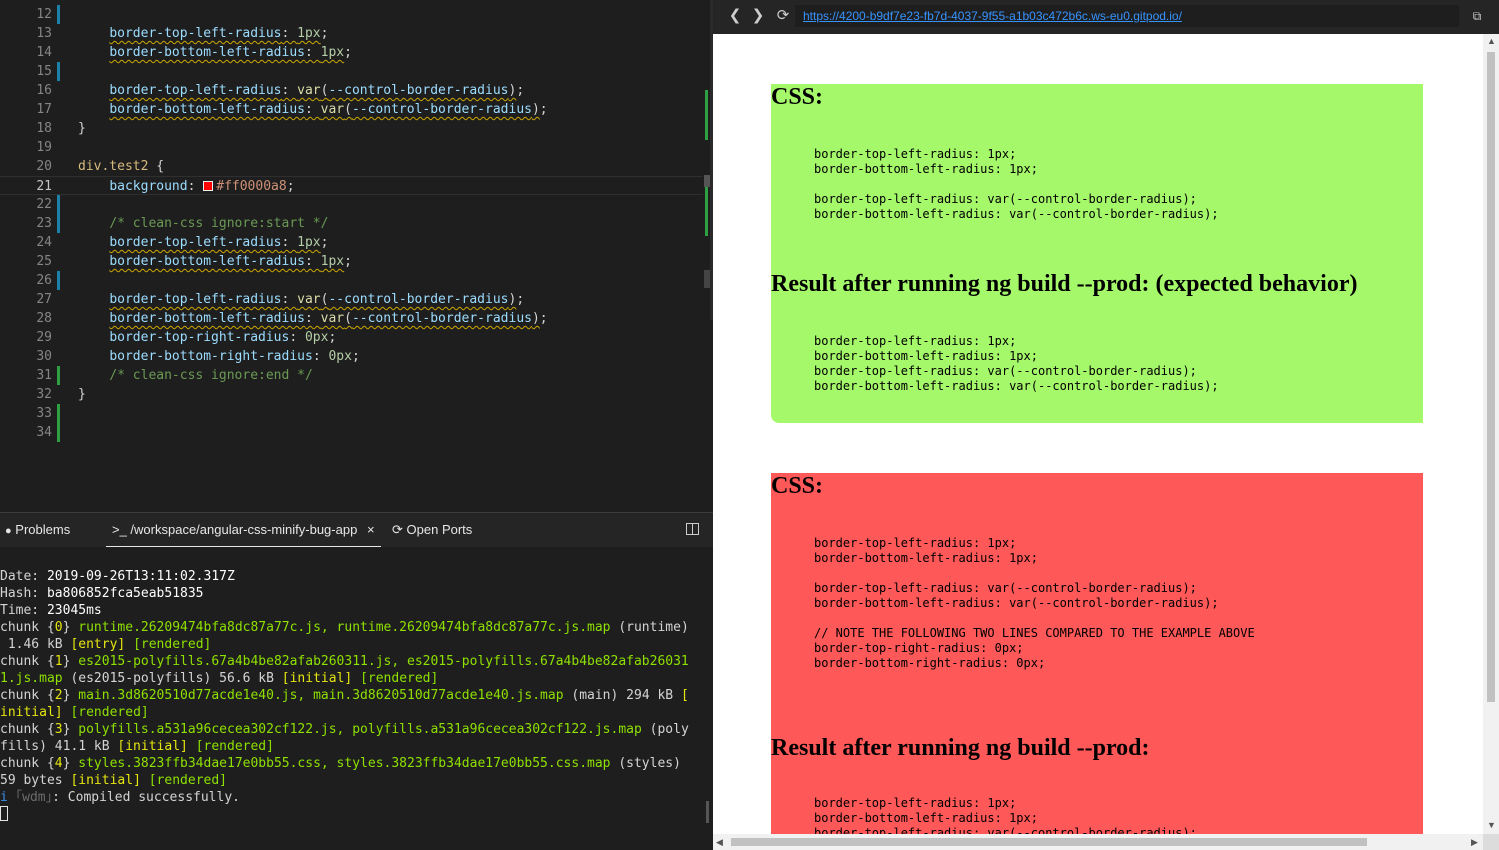 This screenshot has height=850, width=1499. What do you see at coordinates (137, 746) in the screenshot?
I see `terminal-line: fills) 41.1 kB [initial] [rendered]` at bounding box center [137, 746].